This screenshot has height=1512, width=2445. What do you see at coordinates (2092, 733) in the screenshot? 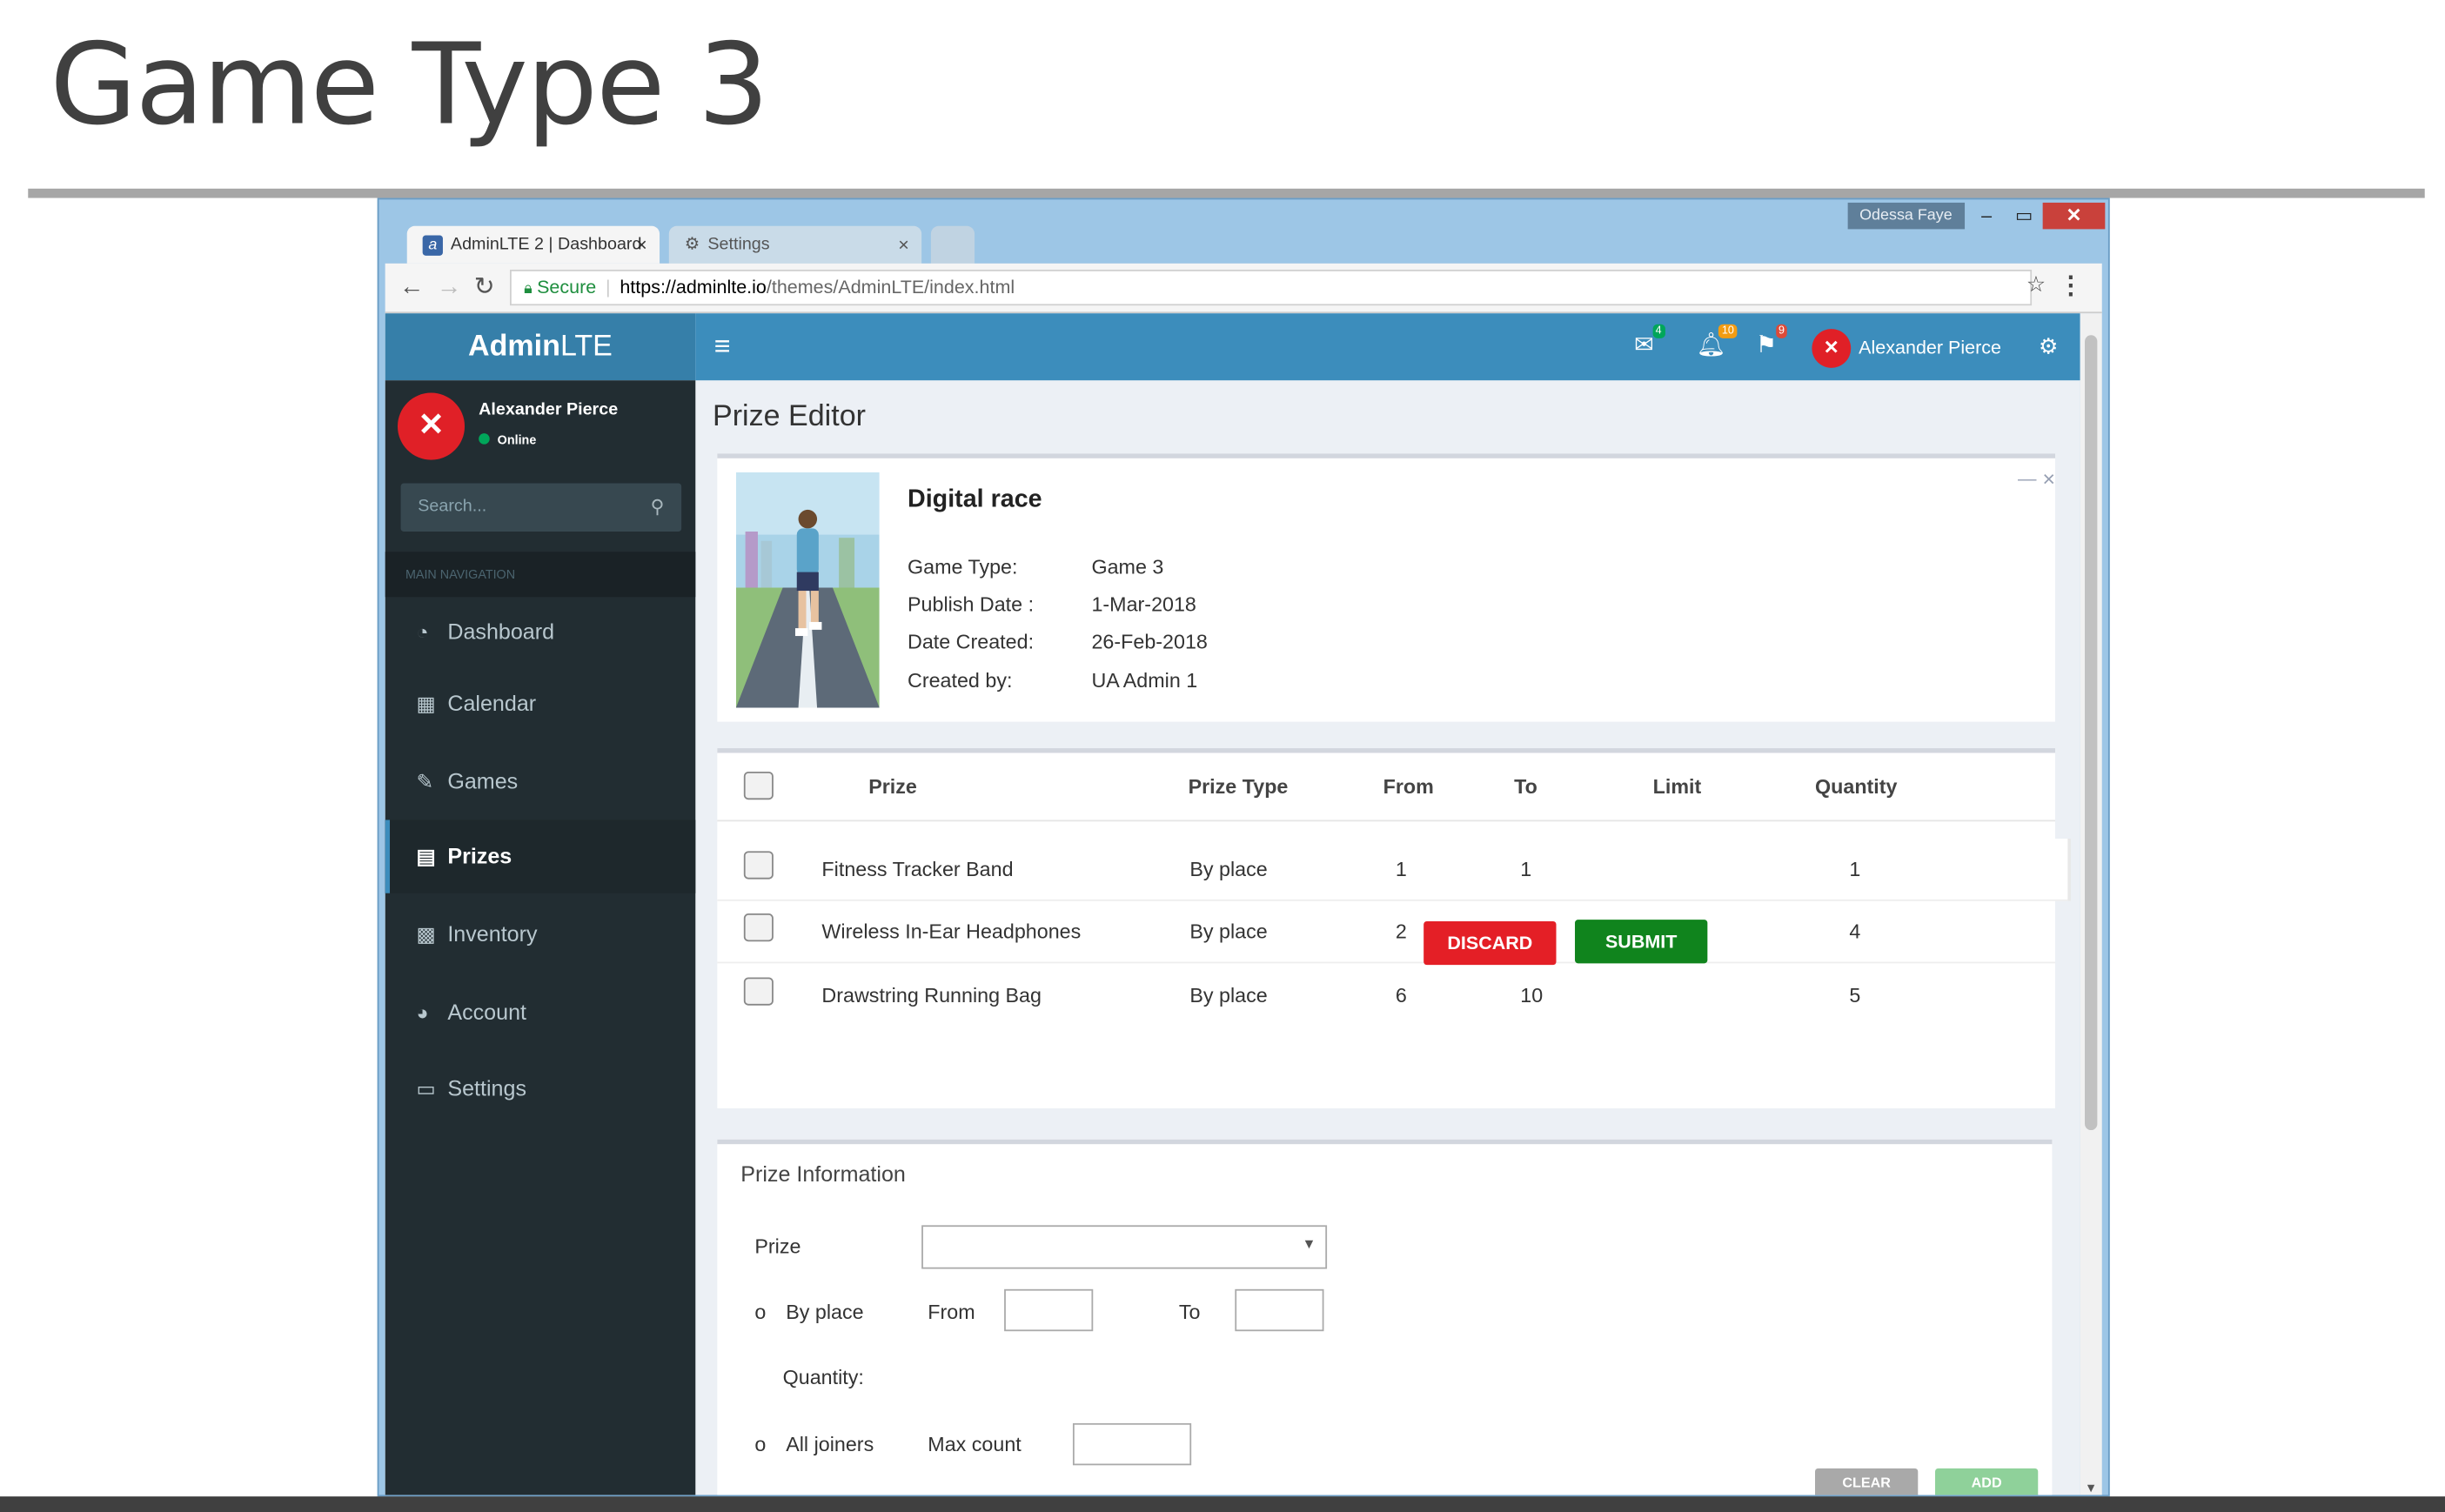
I see `scrollbar-thumb` at bounding box center [2092, 733].